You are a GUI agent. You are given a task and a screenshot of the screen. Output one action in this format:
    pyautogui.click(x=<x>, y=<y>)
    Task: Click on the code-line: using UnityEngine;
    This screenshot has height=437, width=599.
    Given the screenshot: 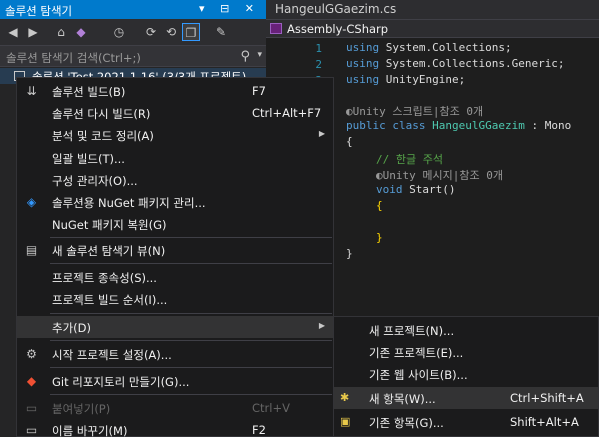 What is the action you would take?
    pyautogui.click(x=406, y=79)
    